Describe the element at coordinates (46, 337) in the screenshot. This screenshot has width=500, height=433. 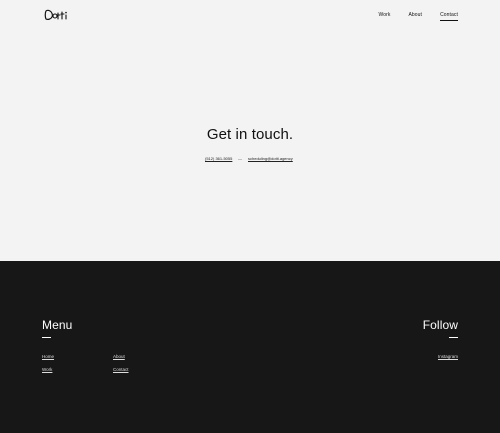
I see `menu-divider` at that location.